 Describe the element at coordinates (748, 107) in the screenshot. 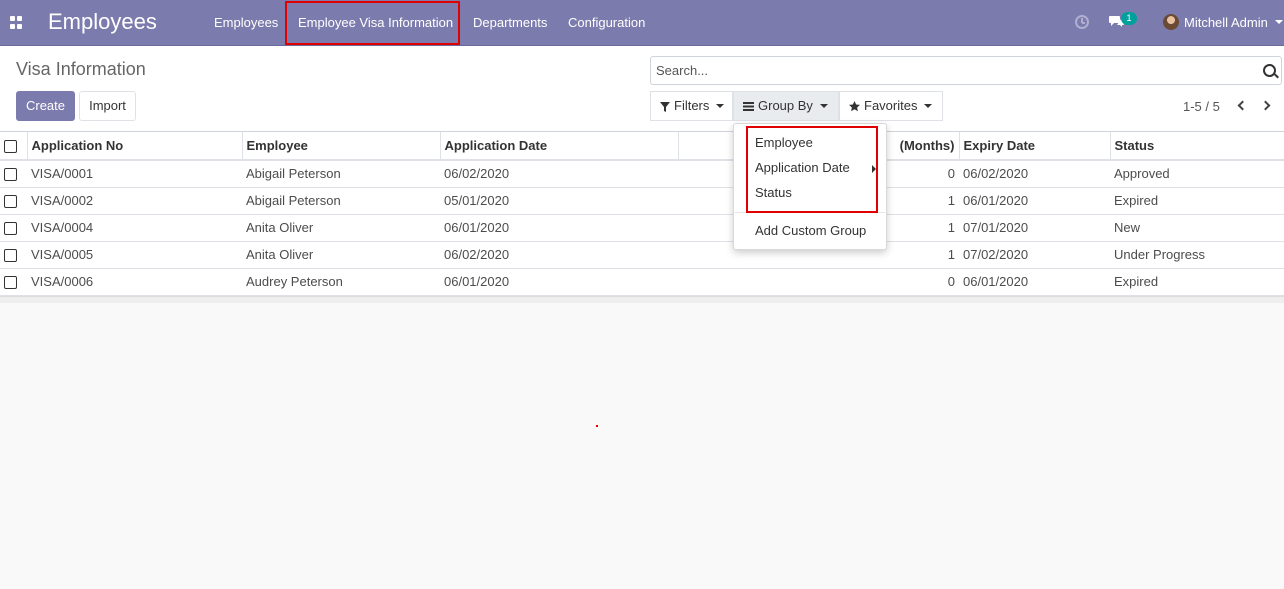

I see `group-by-bars-icon` at that location.